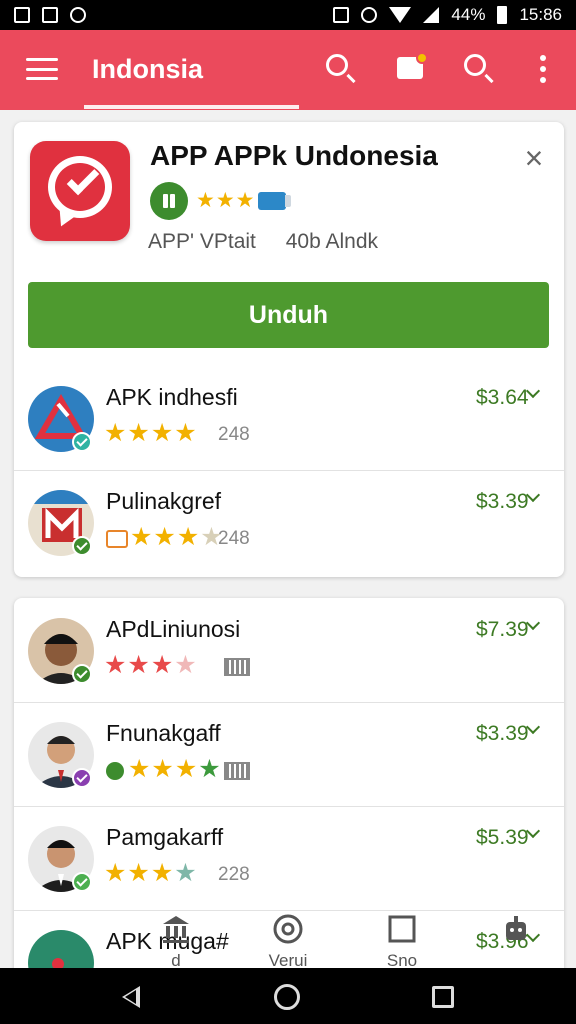 Image resolution: width=576 pixels, height=1024 pixels. I want to click on list-item: Pamgakarff ★★★★ 228 $5.39, so click(289, 858).